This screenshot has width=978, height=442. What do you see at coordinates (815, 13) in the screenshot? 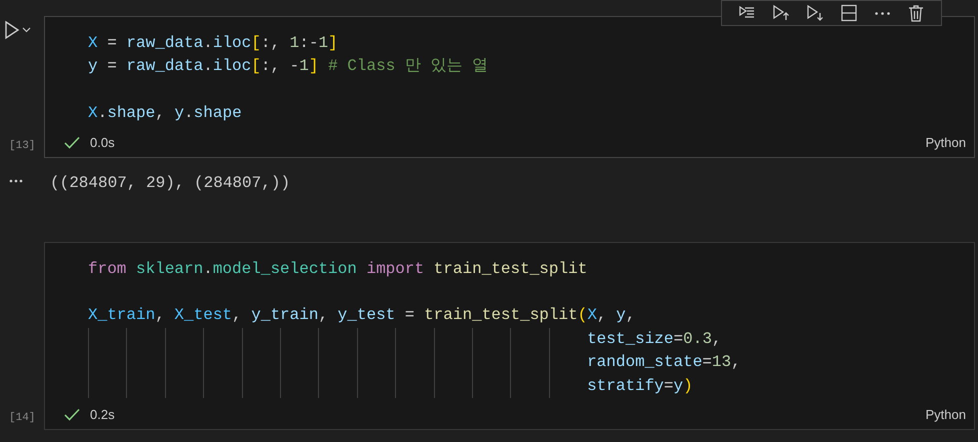
I see `run-below-icon` at bounding box center [815, 13].